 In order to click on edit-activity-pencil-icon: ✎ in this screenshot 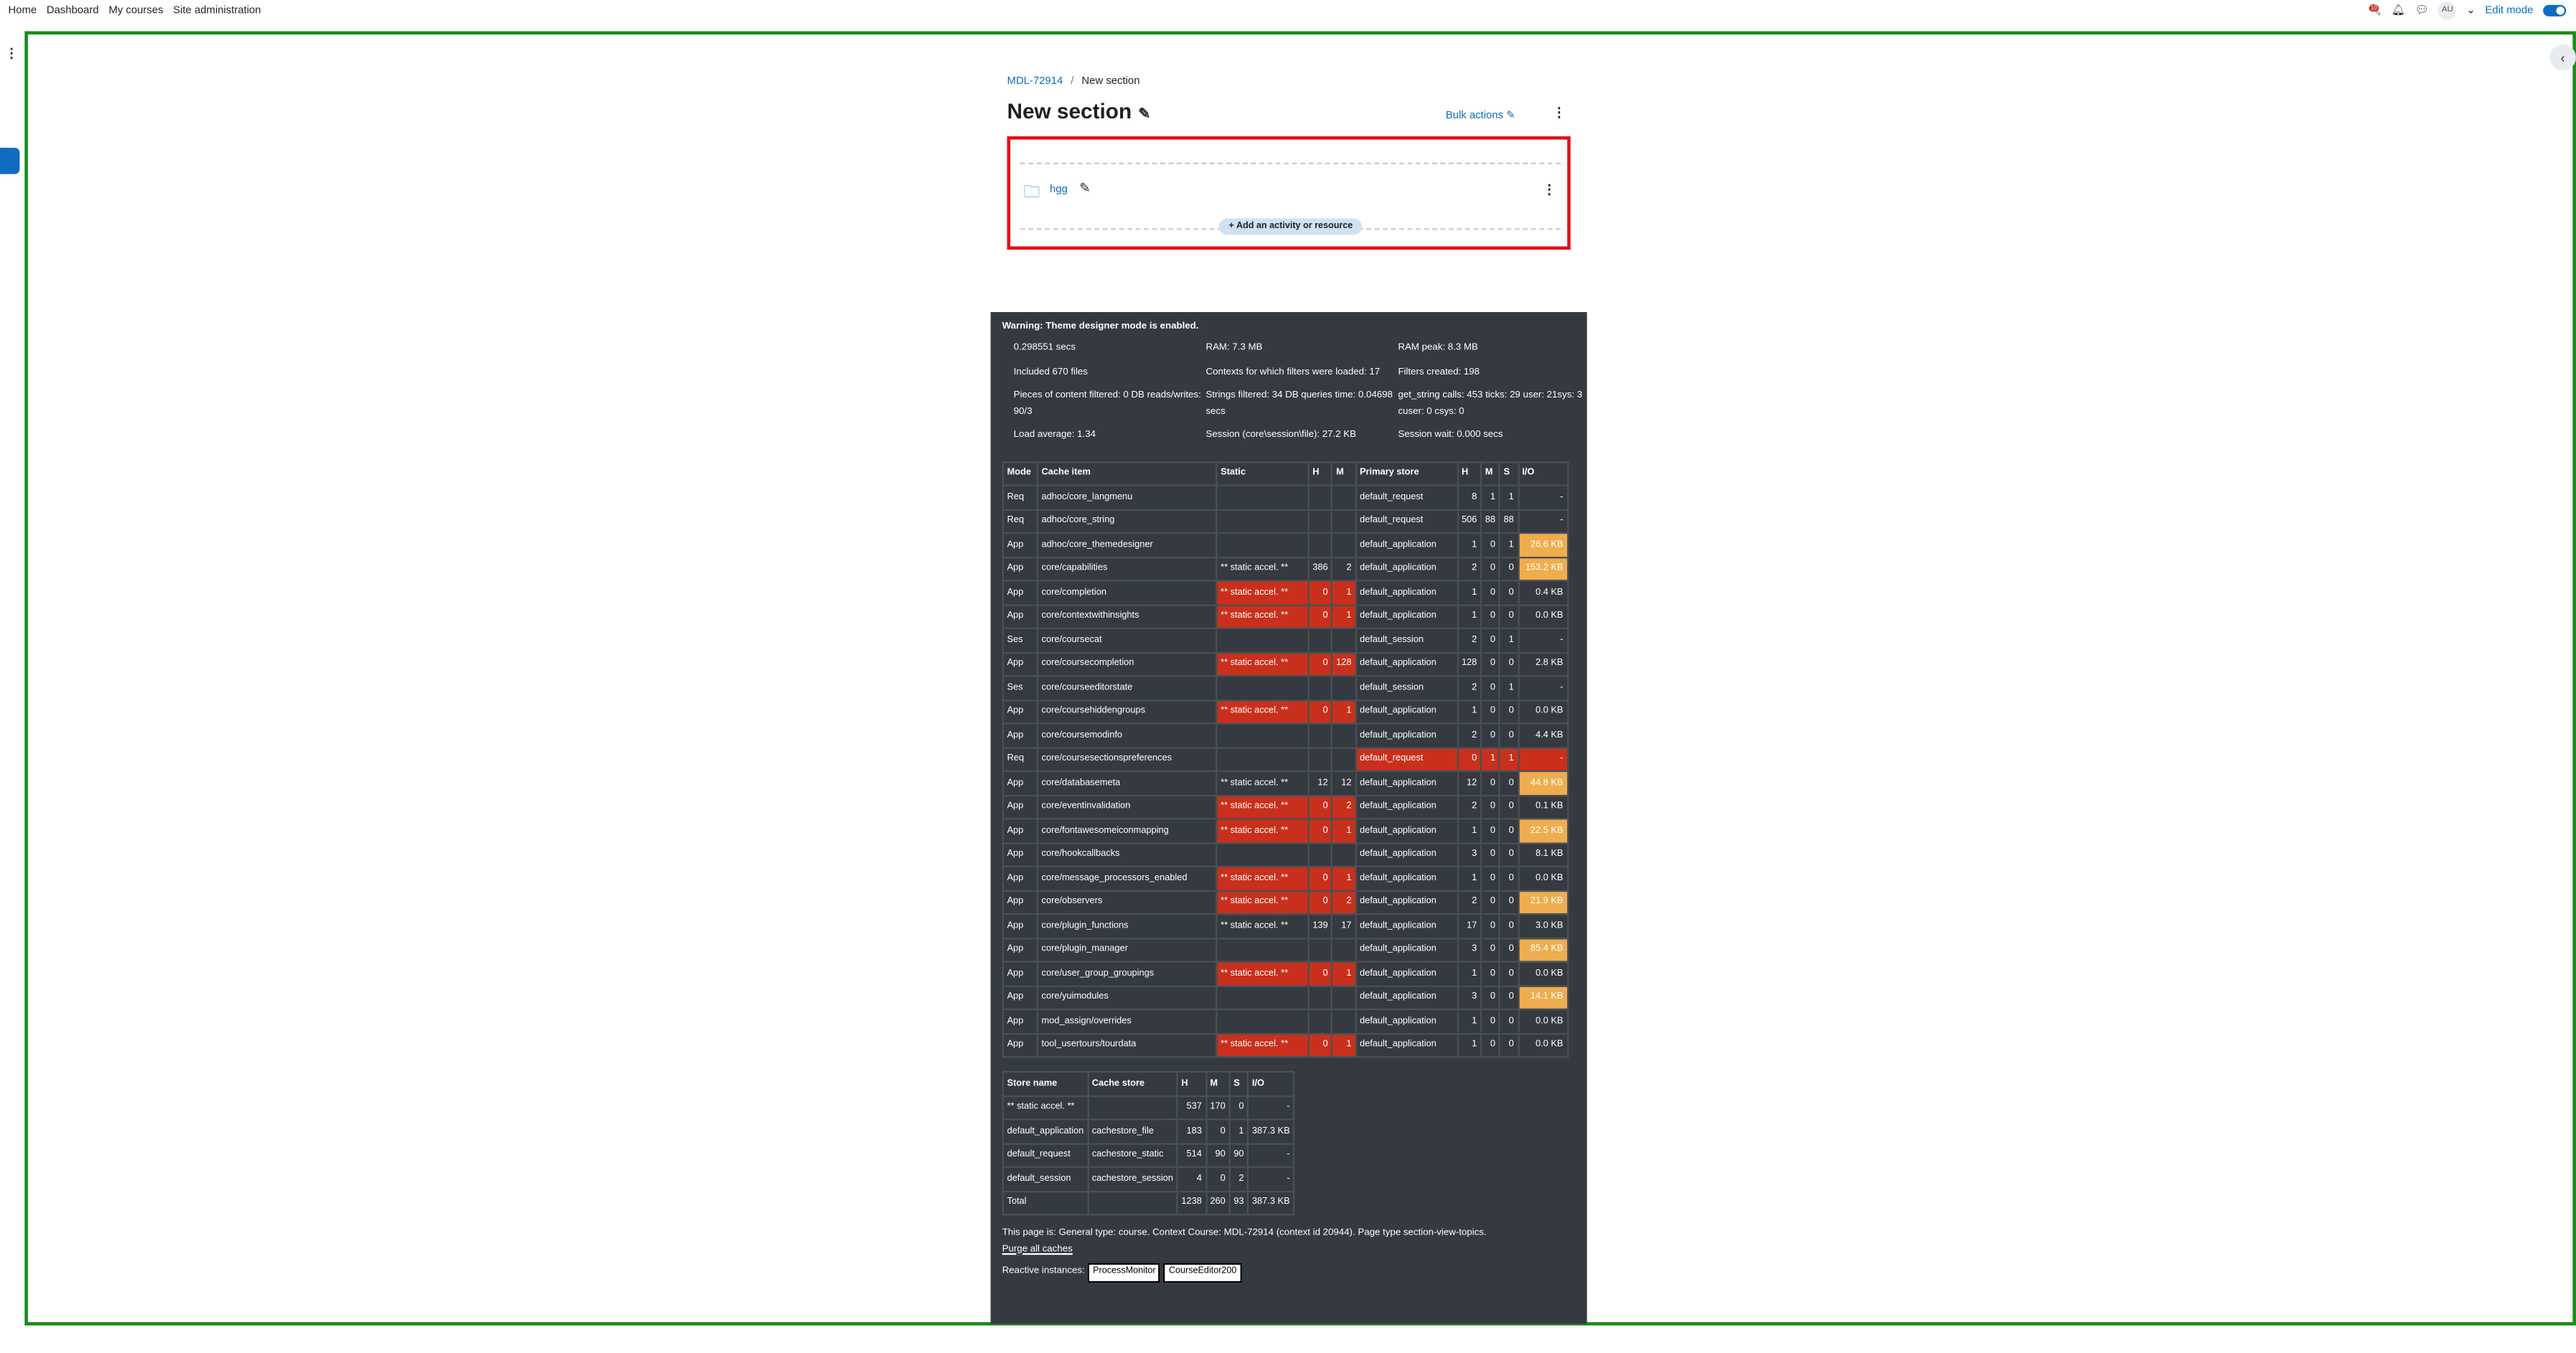, I will do `click(1084, 188)`.